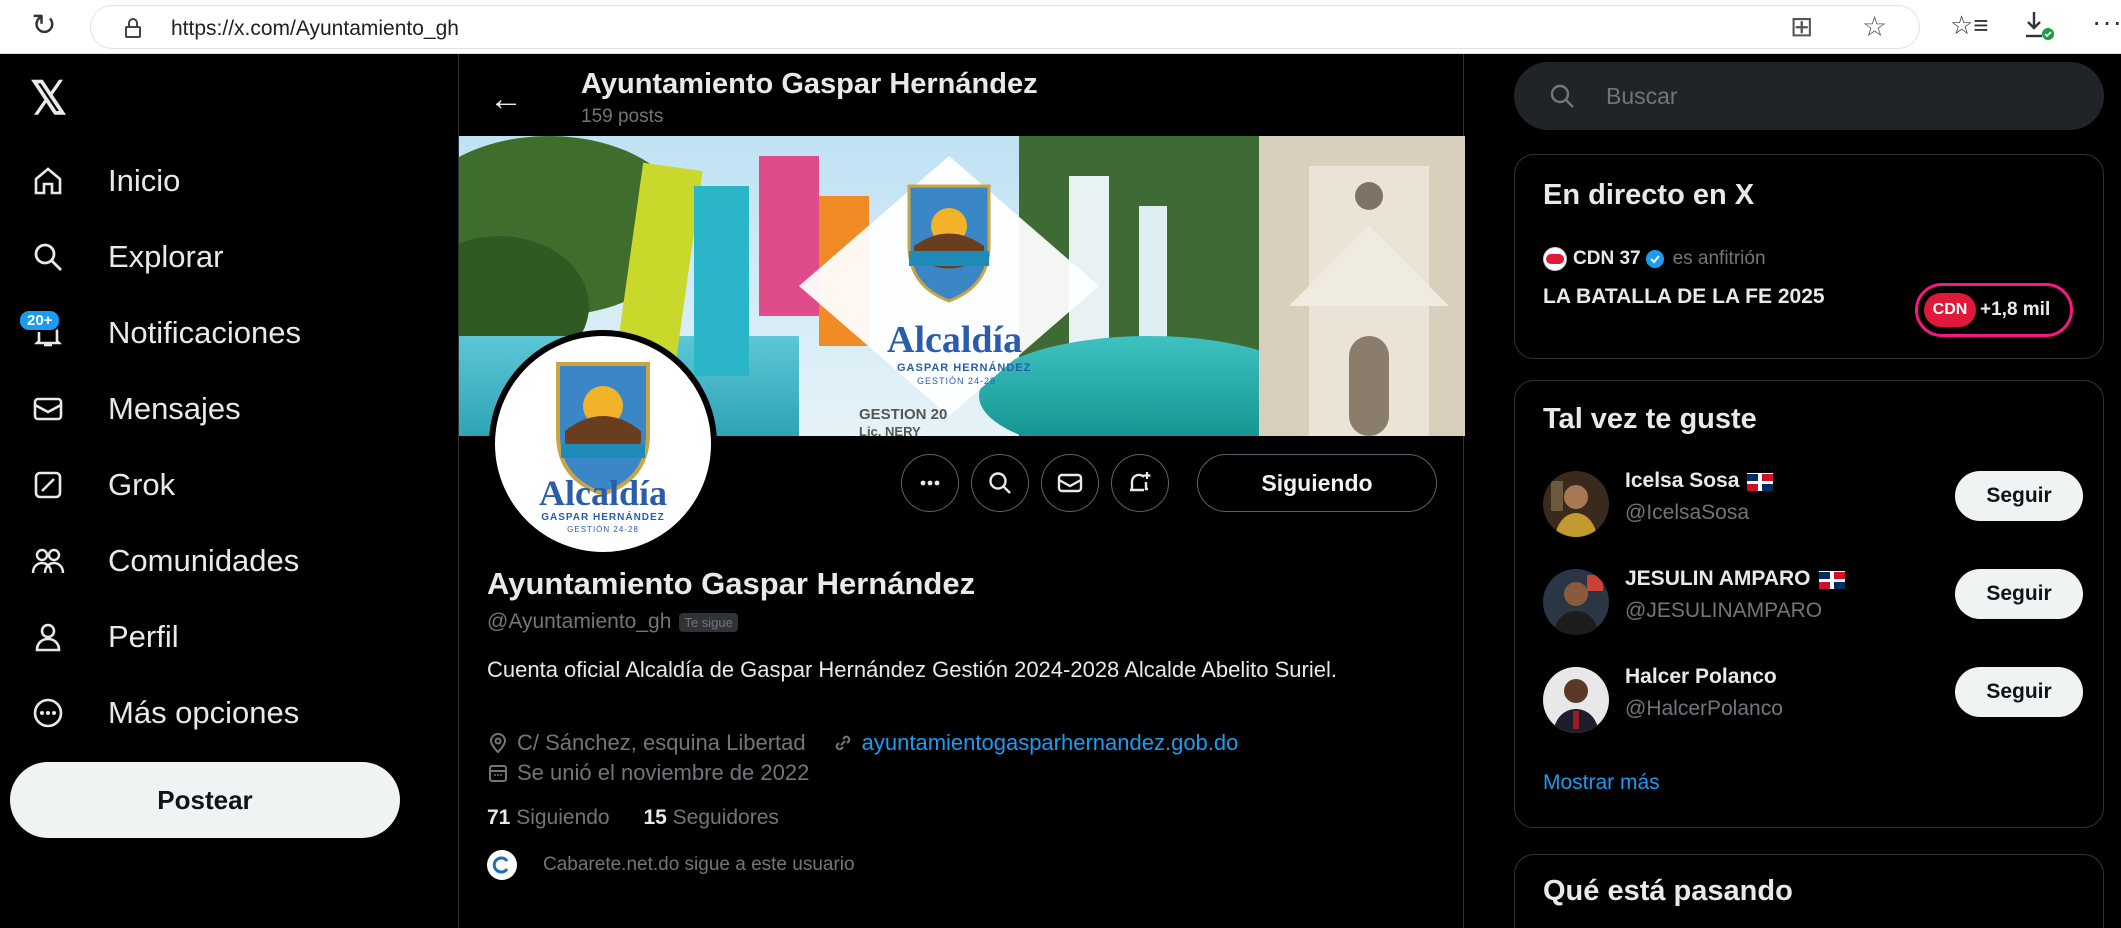  Describe the element at coordinates (1718, 578) in the screenshot. I see `suggestion-name: JESULIN AMPARO` at that location.